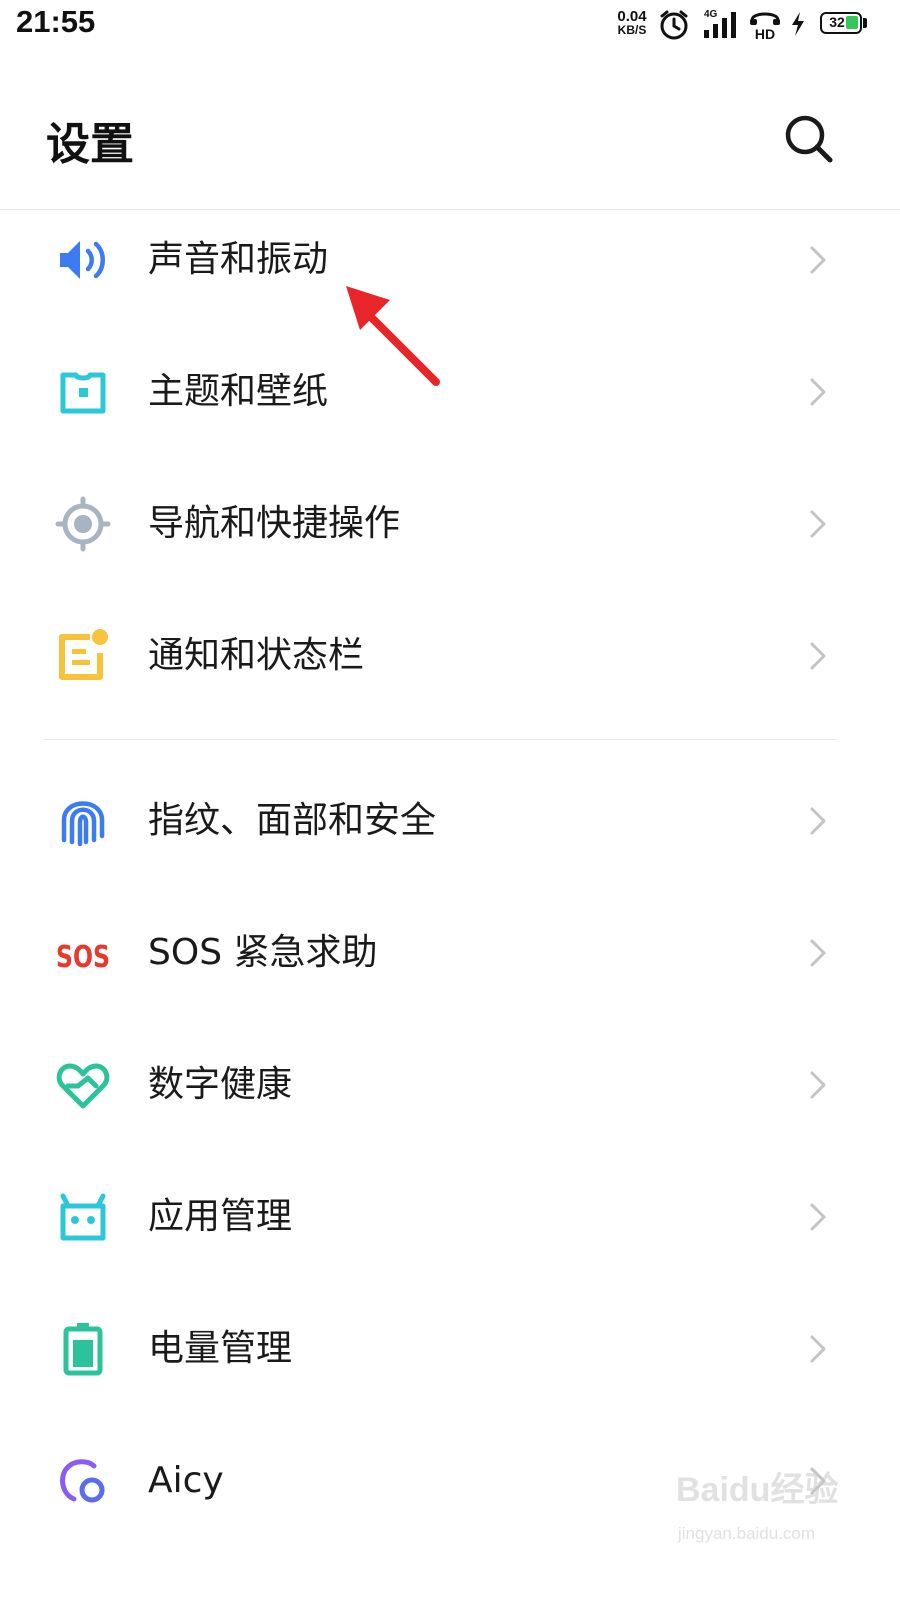 This screenshot has width=900, height=1600. I want to click on sos-icon-text: SOS, so click(83, 957).